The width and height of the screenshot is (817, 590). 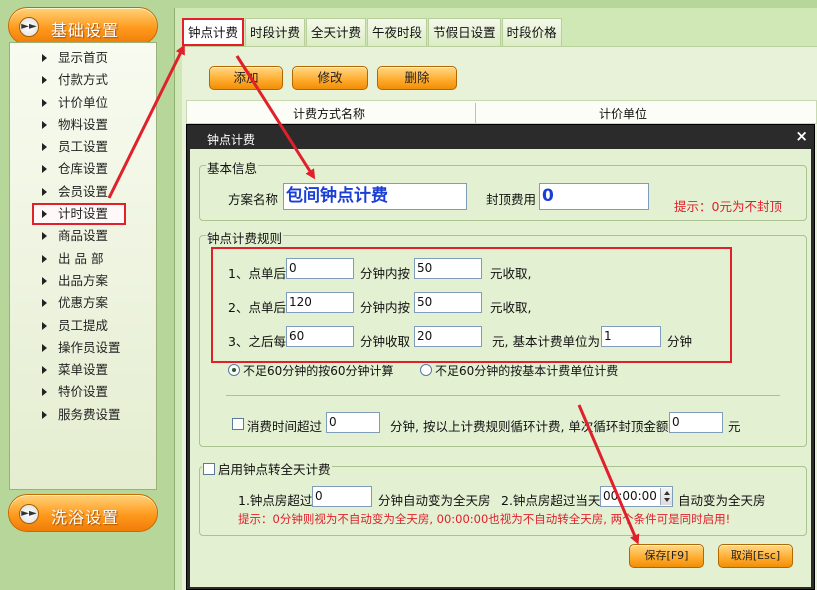 What do you see at coordinates (336, 32) in the screenshot?
I see `tab: 全天计费` at bounding box center [336, 32].